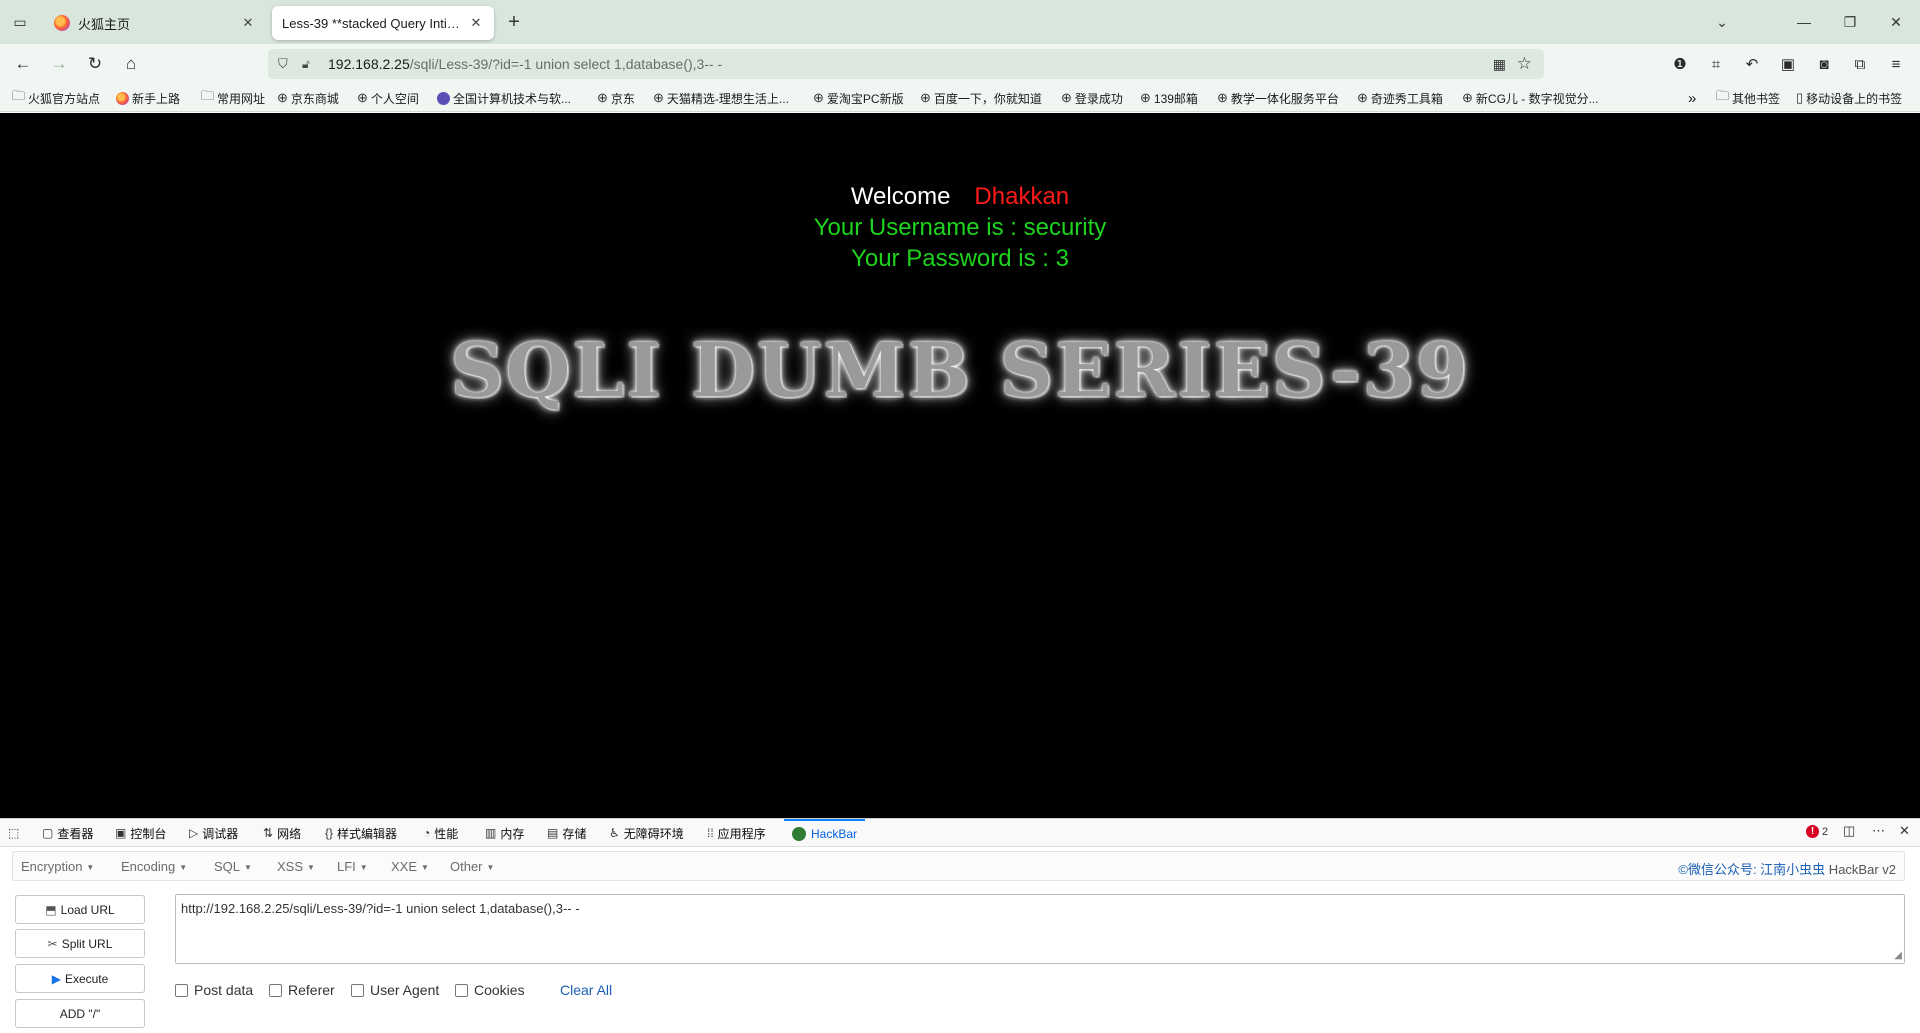  What do you see at coordinates (352, 866) in the screenshot?
I see `menu-lfi: LFI ▼` at bounding box center [352, 866].